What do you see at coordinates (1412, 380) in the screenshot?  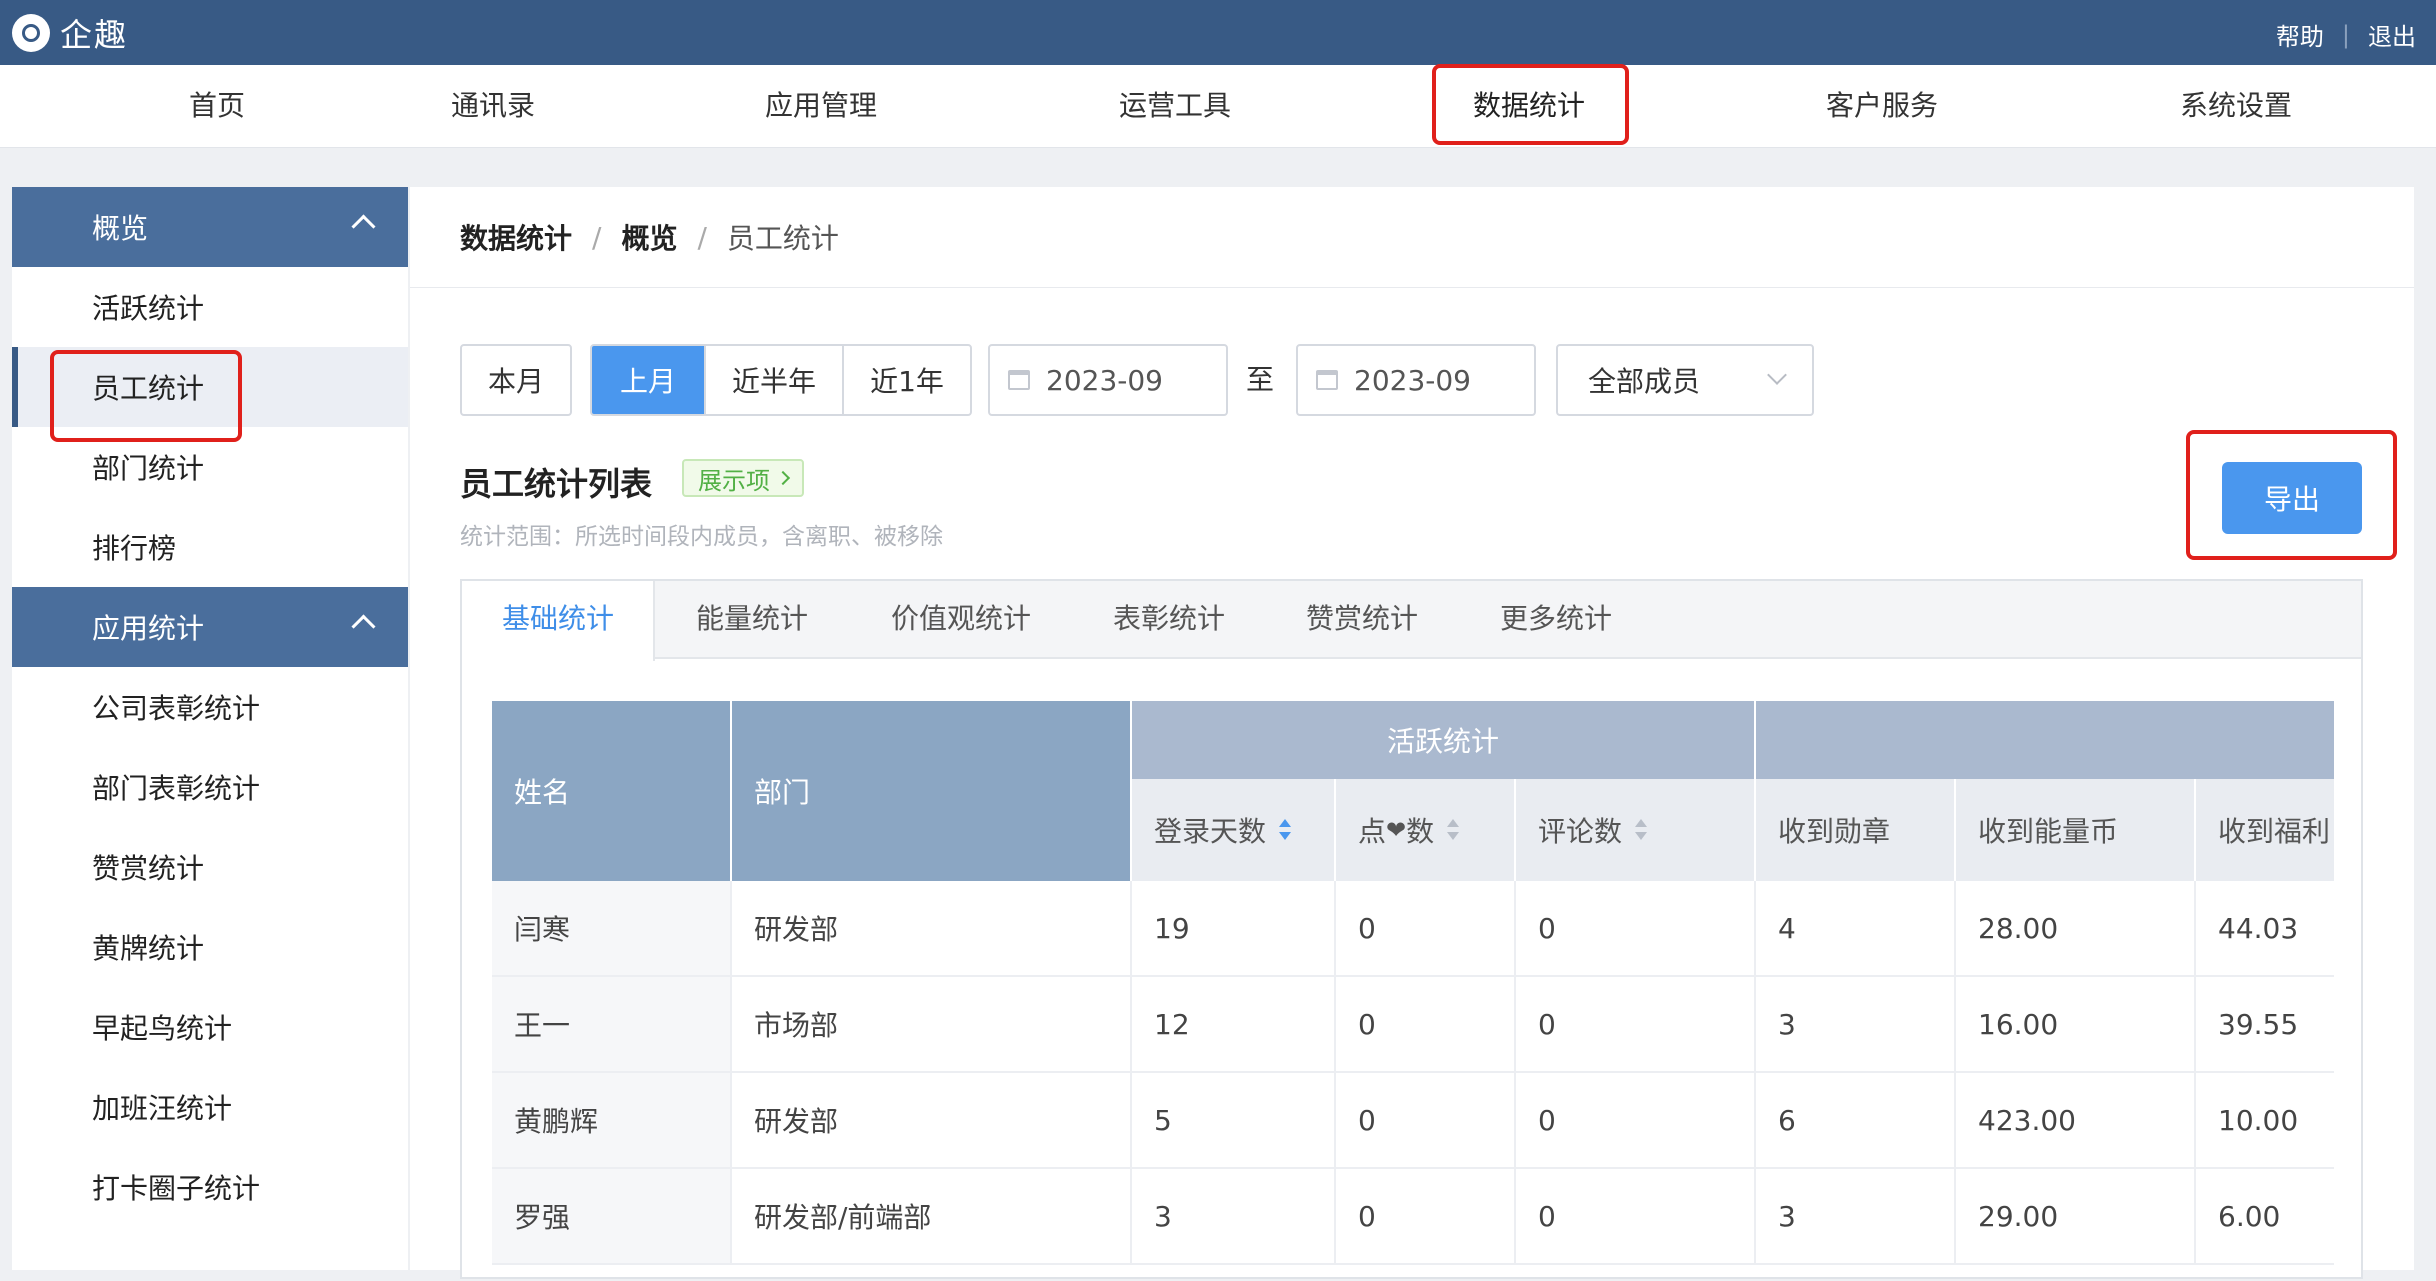 I see `end-date-value: 2023-09` at bounding box center [1412, 380].